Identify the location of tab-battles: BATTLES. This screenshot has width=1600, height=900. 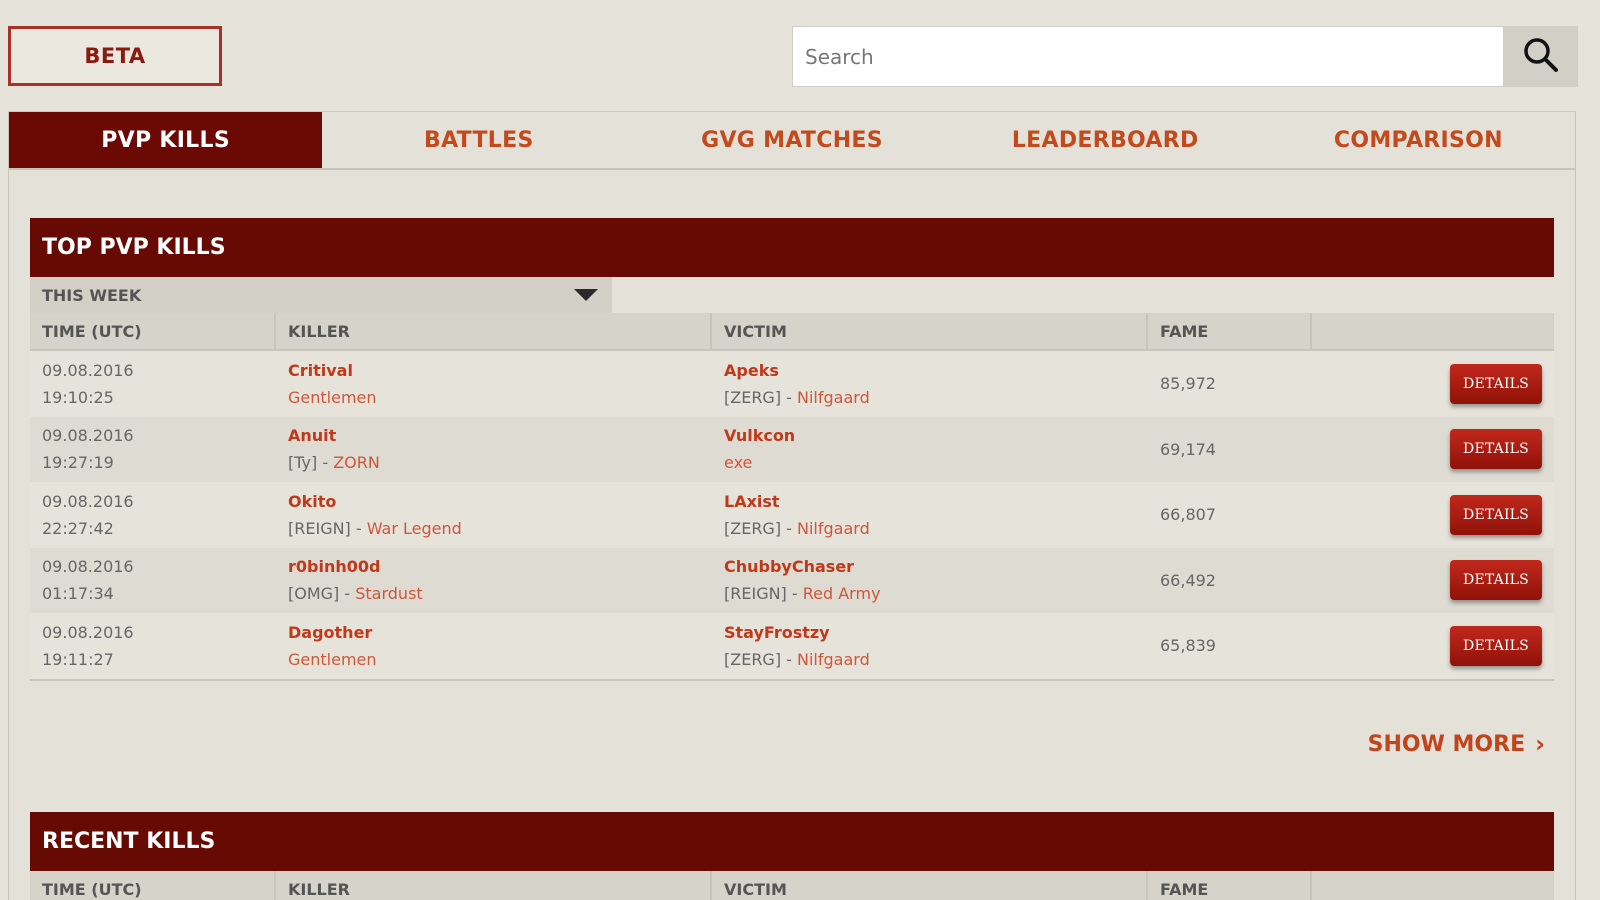
(478, 140).